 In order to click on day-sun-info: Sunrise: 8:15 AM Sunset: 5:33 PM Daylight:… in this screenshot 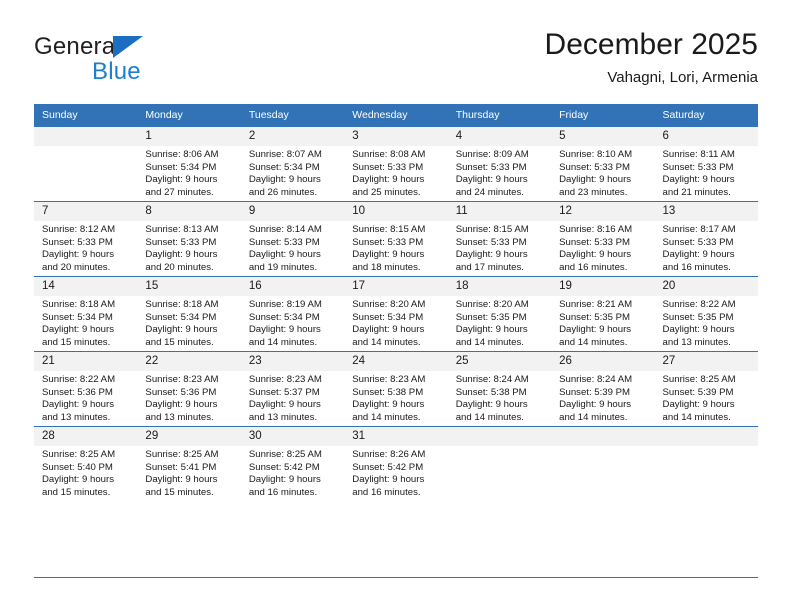, I will do `click(395, 247)`.